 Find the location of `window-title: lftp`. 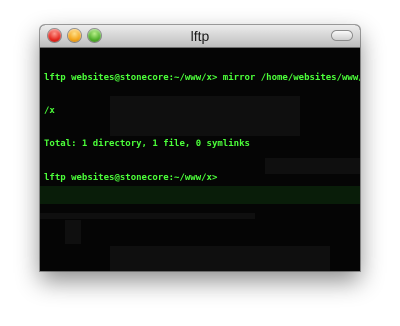

window-title: lftp is located at coordinates (200, 36).